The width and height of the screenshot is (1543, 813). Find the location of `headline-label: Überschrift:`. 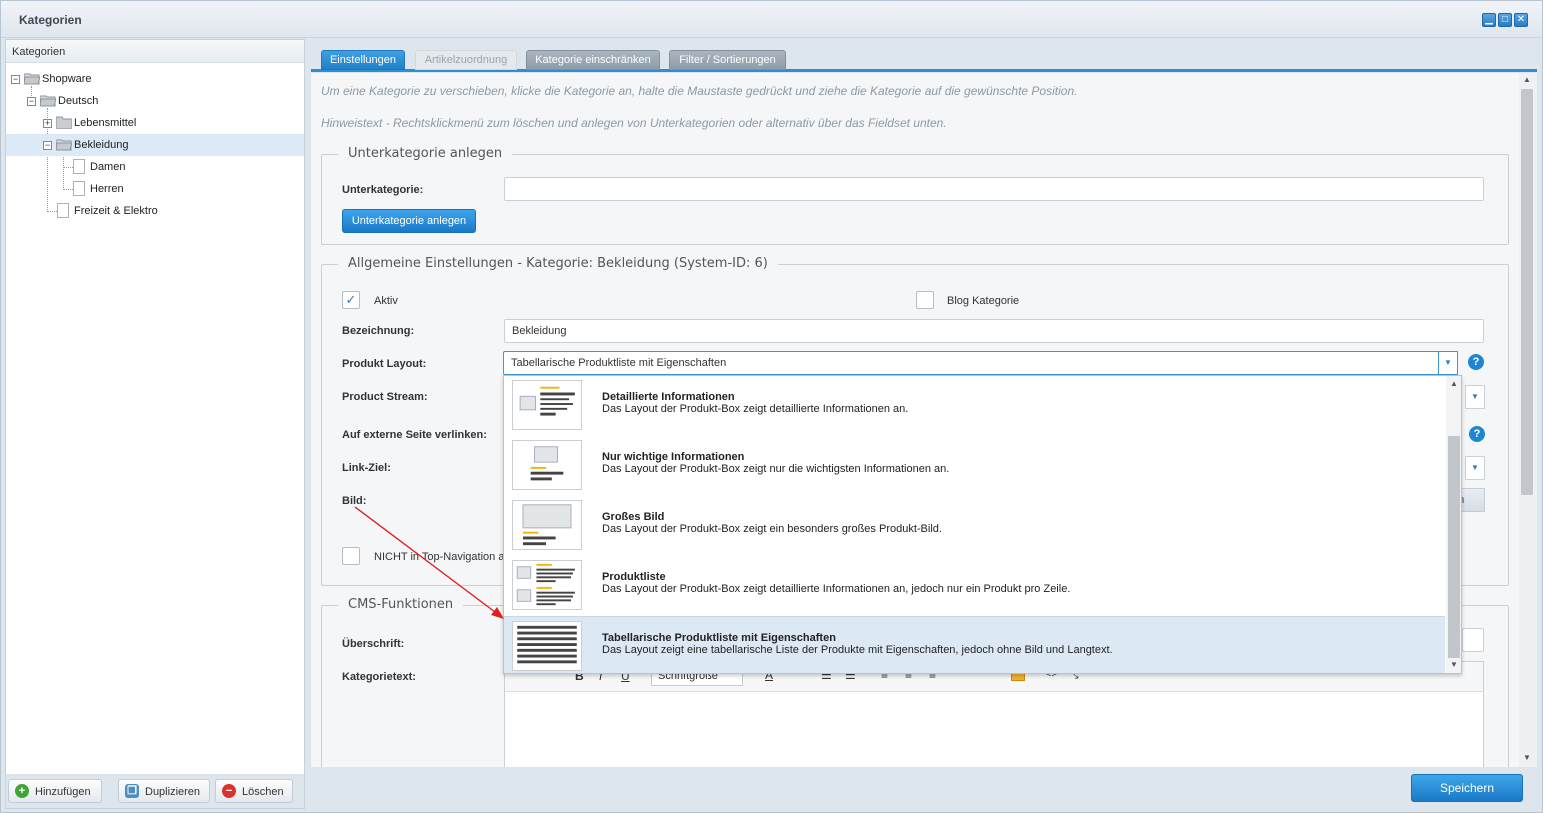

headline-label: Überschrift: is located at coordinates (373, 644).